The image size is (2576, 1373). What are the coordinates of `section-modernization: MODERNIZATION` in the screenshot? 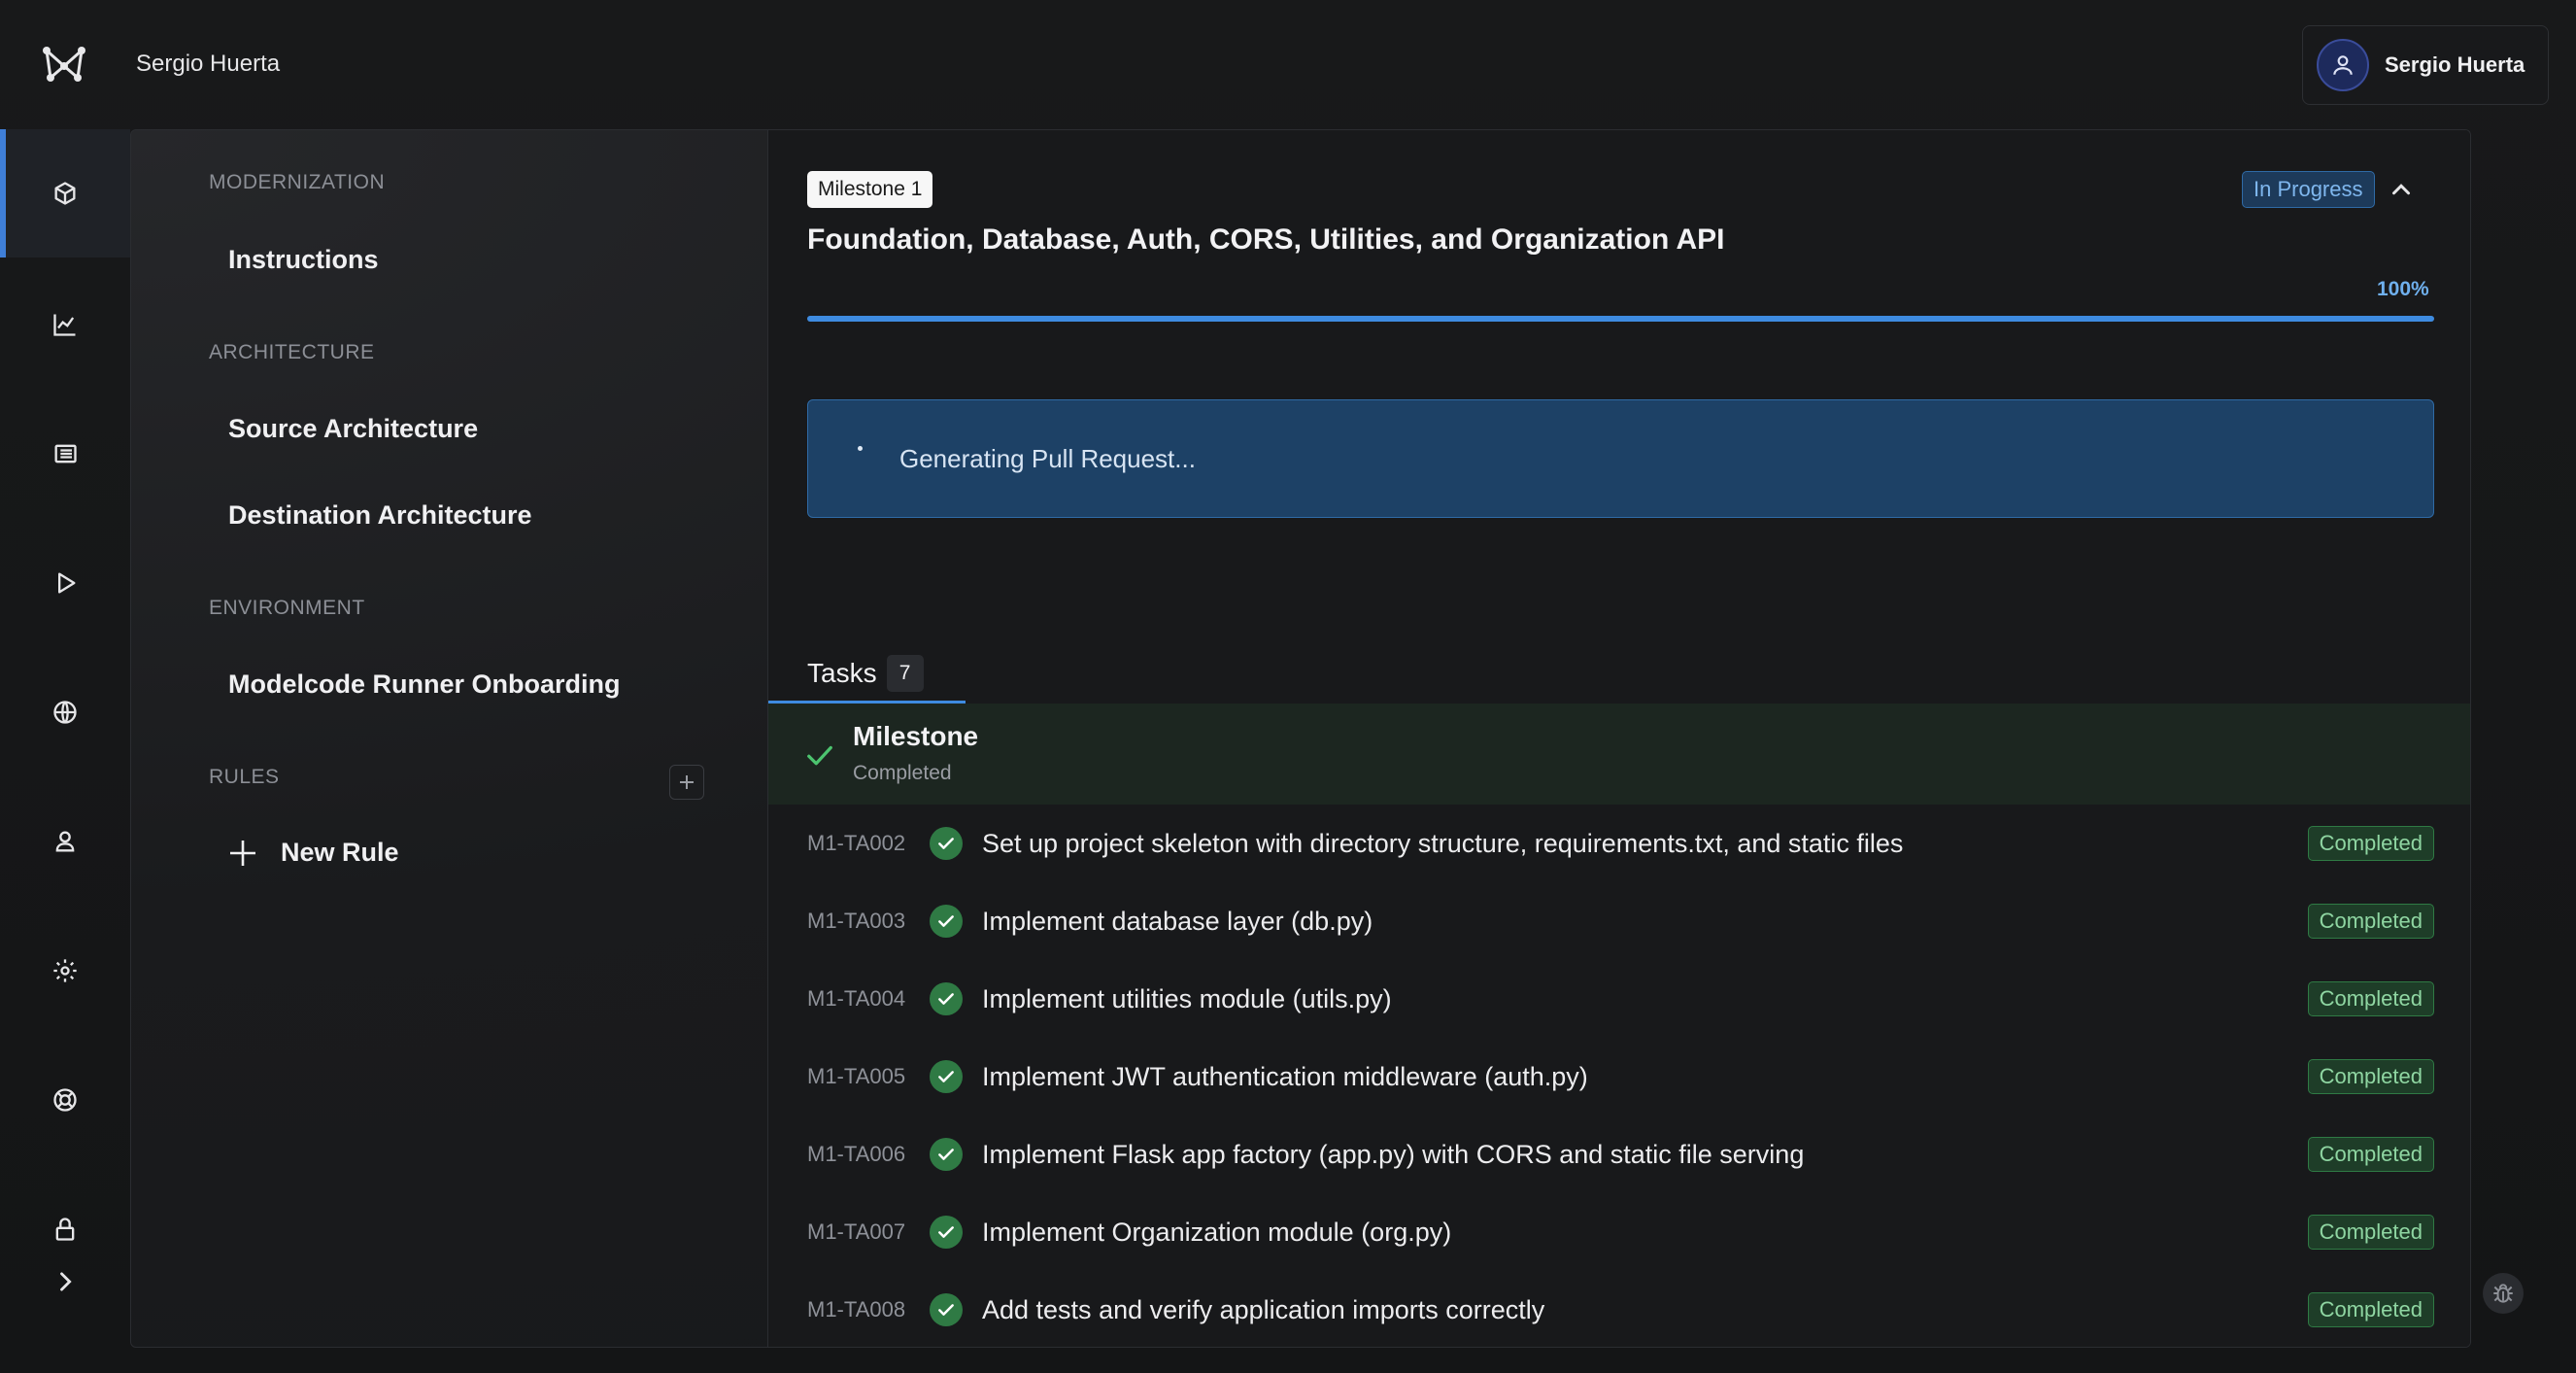 It's located at (297, 182).